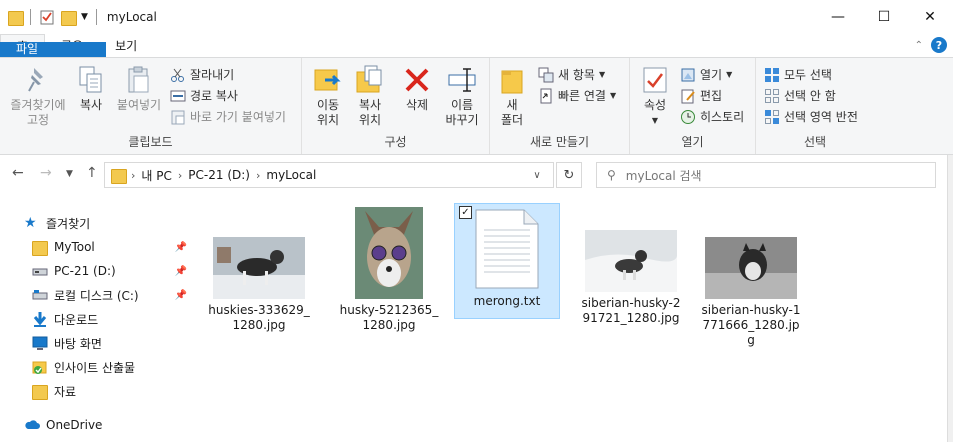 The width and height of the screenshot is (953, 442). I want to click on paste-icon, so click(139, 80).